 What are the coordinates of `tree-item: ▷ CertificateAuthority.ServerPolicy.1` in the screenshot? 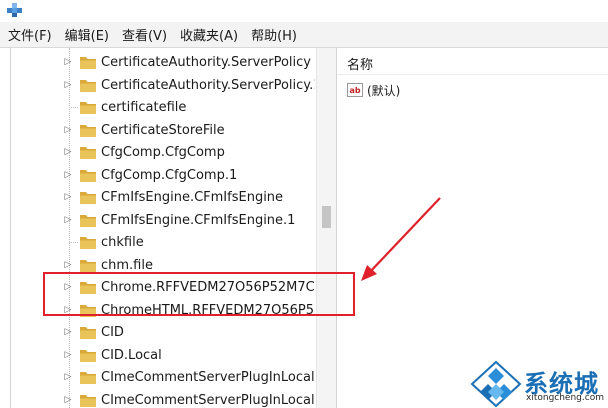 It's located at (163, 85).